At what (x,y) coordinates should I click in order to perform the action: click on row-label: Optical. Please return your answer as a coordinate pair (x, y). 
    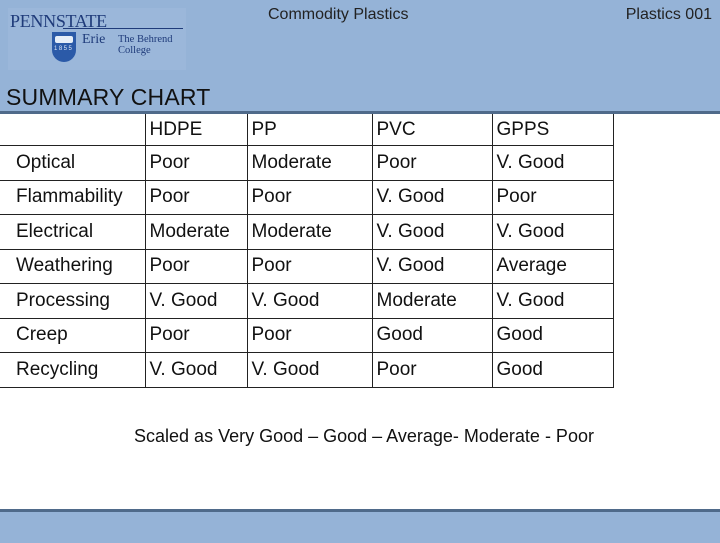
    Looking at the image, I should click on (72, 163).